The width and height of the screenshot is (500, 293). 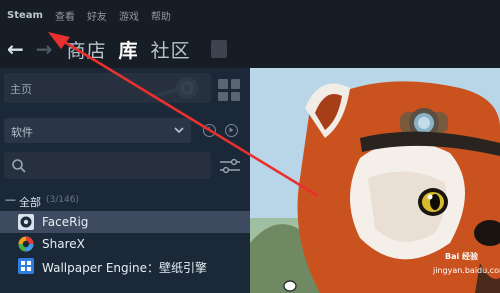 What do you see at coordinates (65, 15) in the screenshot?
I see `menu-view: 查看` at bounding box center [65, 15].